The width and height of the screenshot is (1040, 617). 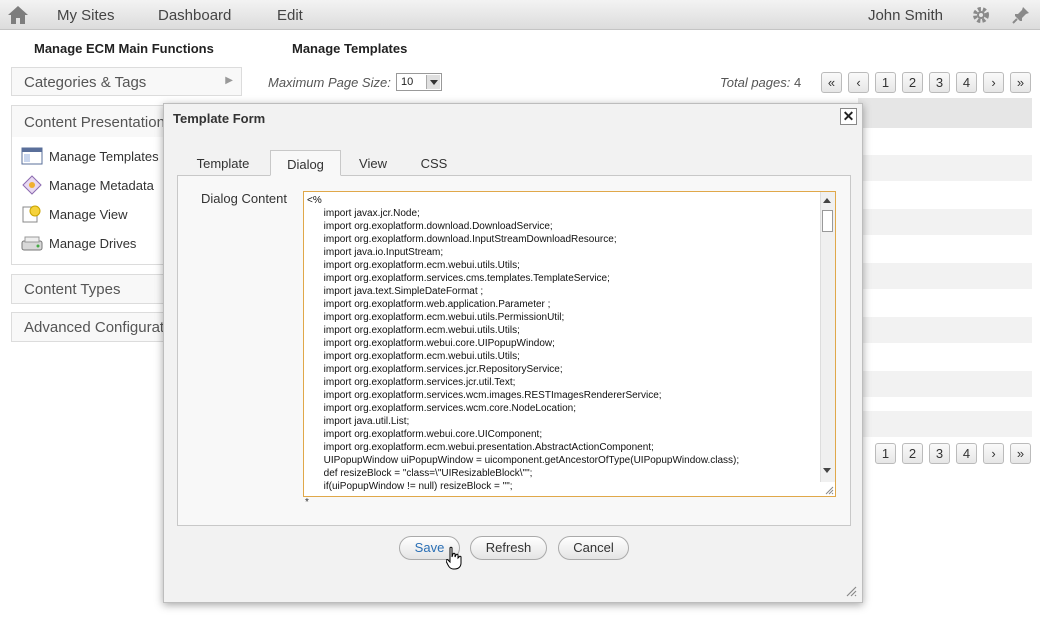 What do you see at coordinates (32, 243) in the screenshot?
I see `drive-icon` at bounding box center [32, 243].